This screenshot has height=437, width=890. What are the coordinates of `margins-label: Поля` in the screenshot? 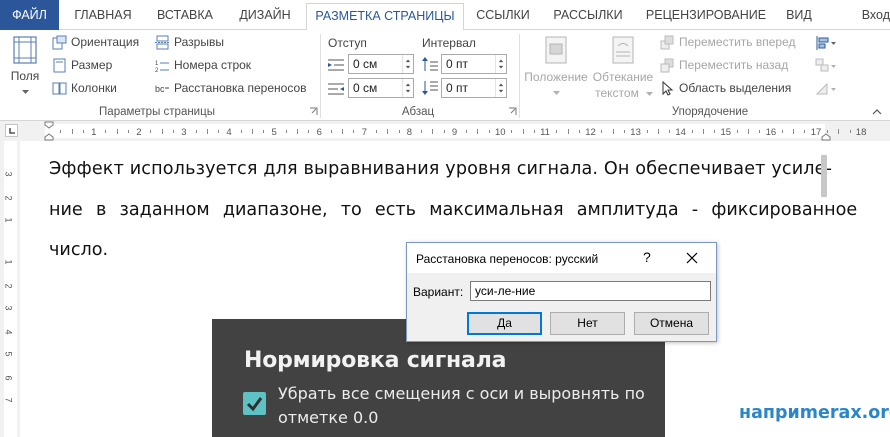 It's located at (25, 76).